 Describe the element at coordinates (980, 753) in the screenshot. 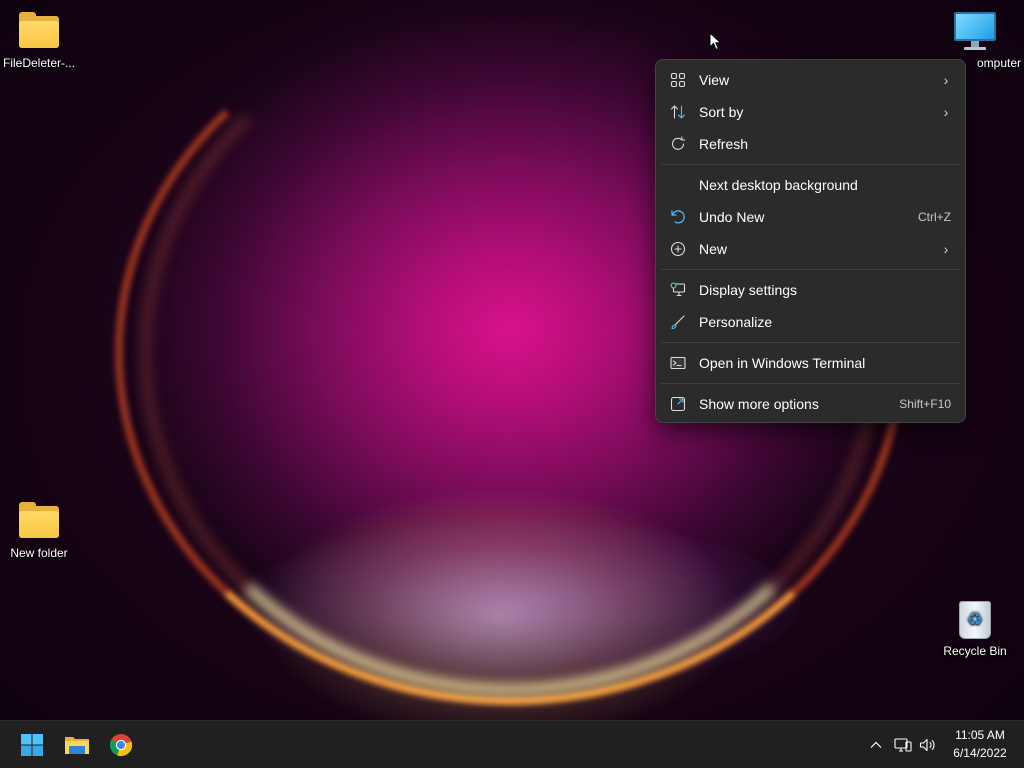

I see `clock-date: 6/14/2022` at that location.